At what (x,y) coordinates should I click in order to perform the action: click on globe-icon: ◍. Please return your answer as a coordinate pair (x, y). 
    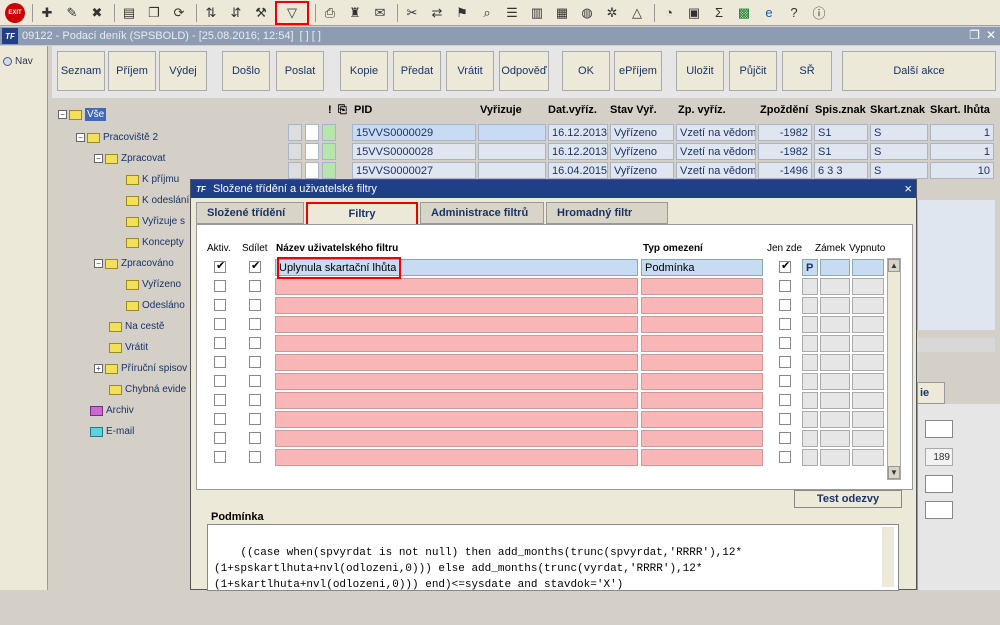
    Looking at the image, I should click on (587, 13).